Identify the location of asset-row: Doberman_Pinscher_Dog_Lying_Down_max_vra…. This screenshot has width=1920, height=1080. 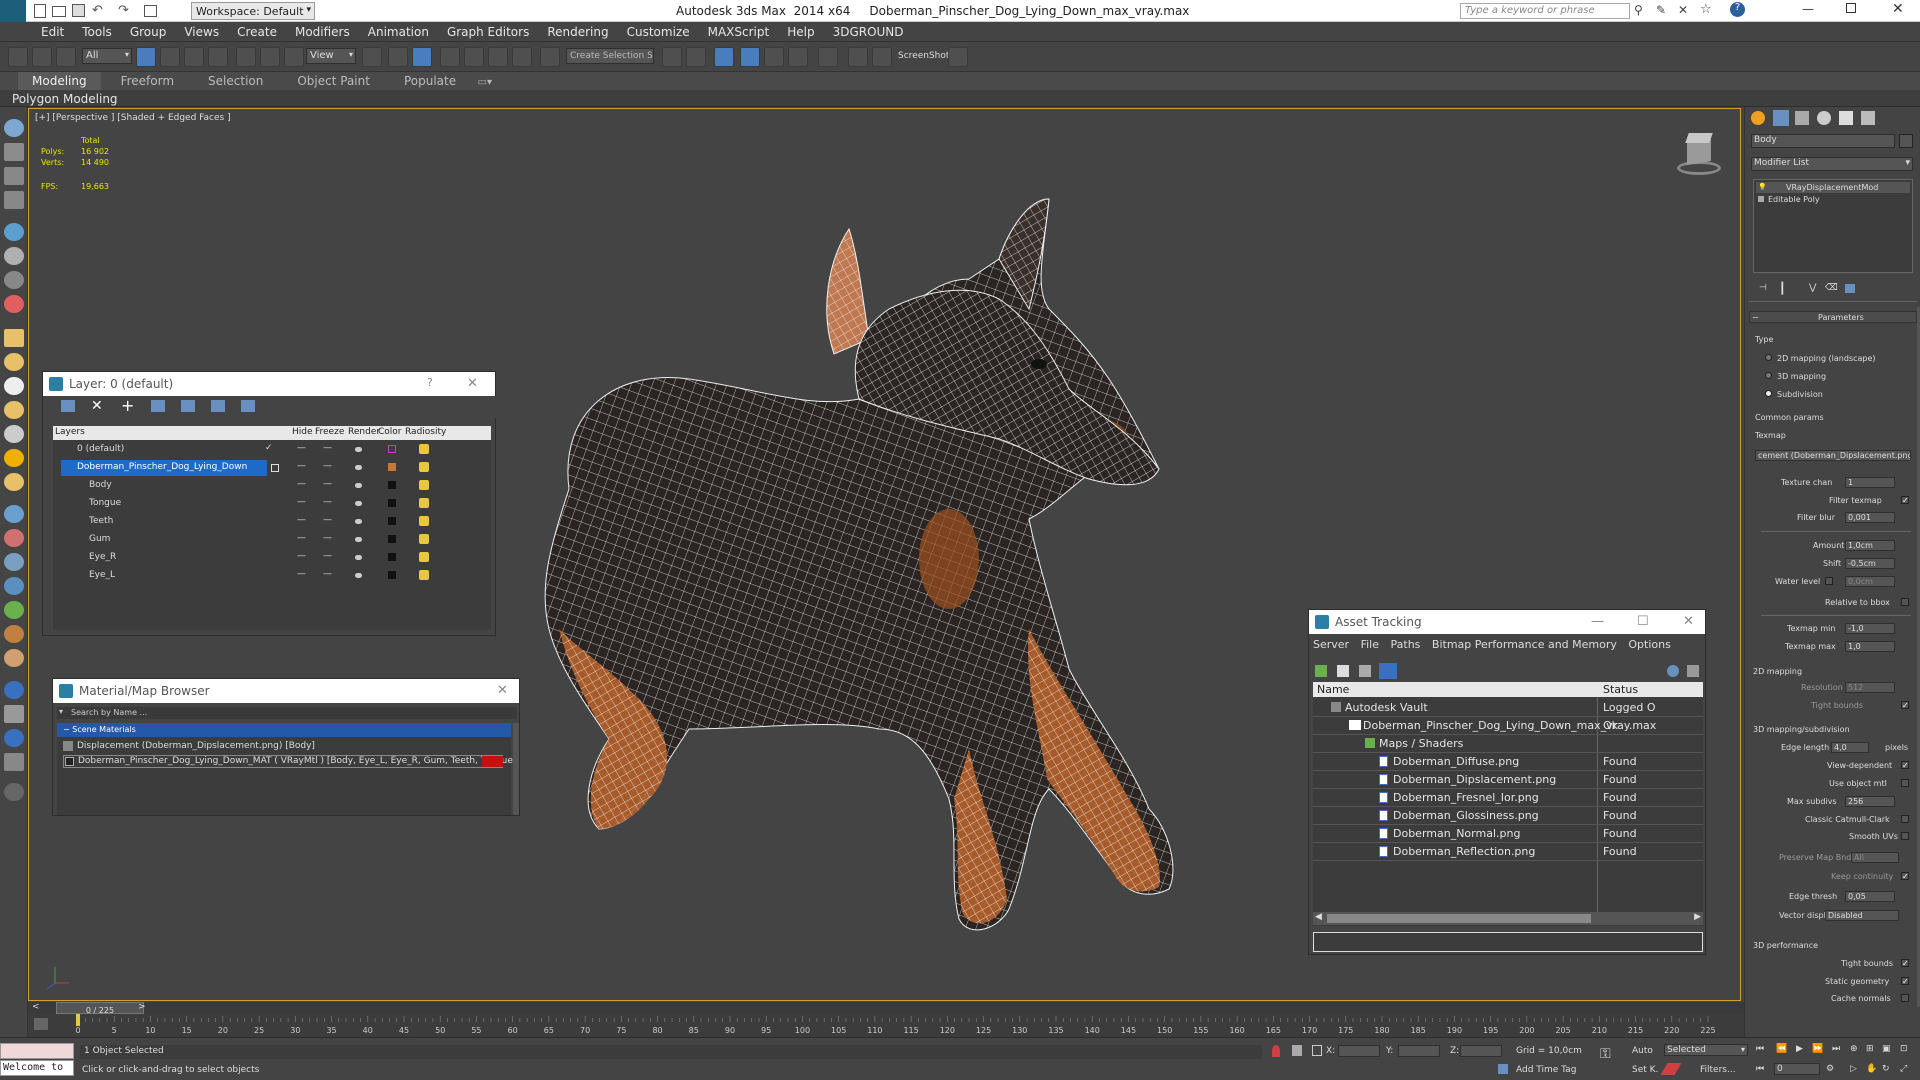
(1508, 726).